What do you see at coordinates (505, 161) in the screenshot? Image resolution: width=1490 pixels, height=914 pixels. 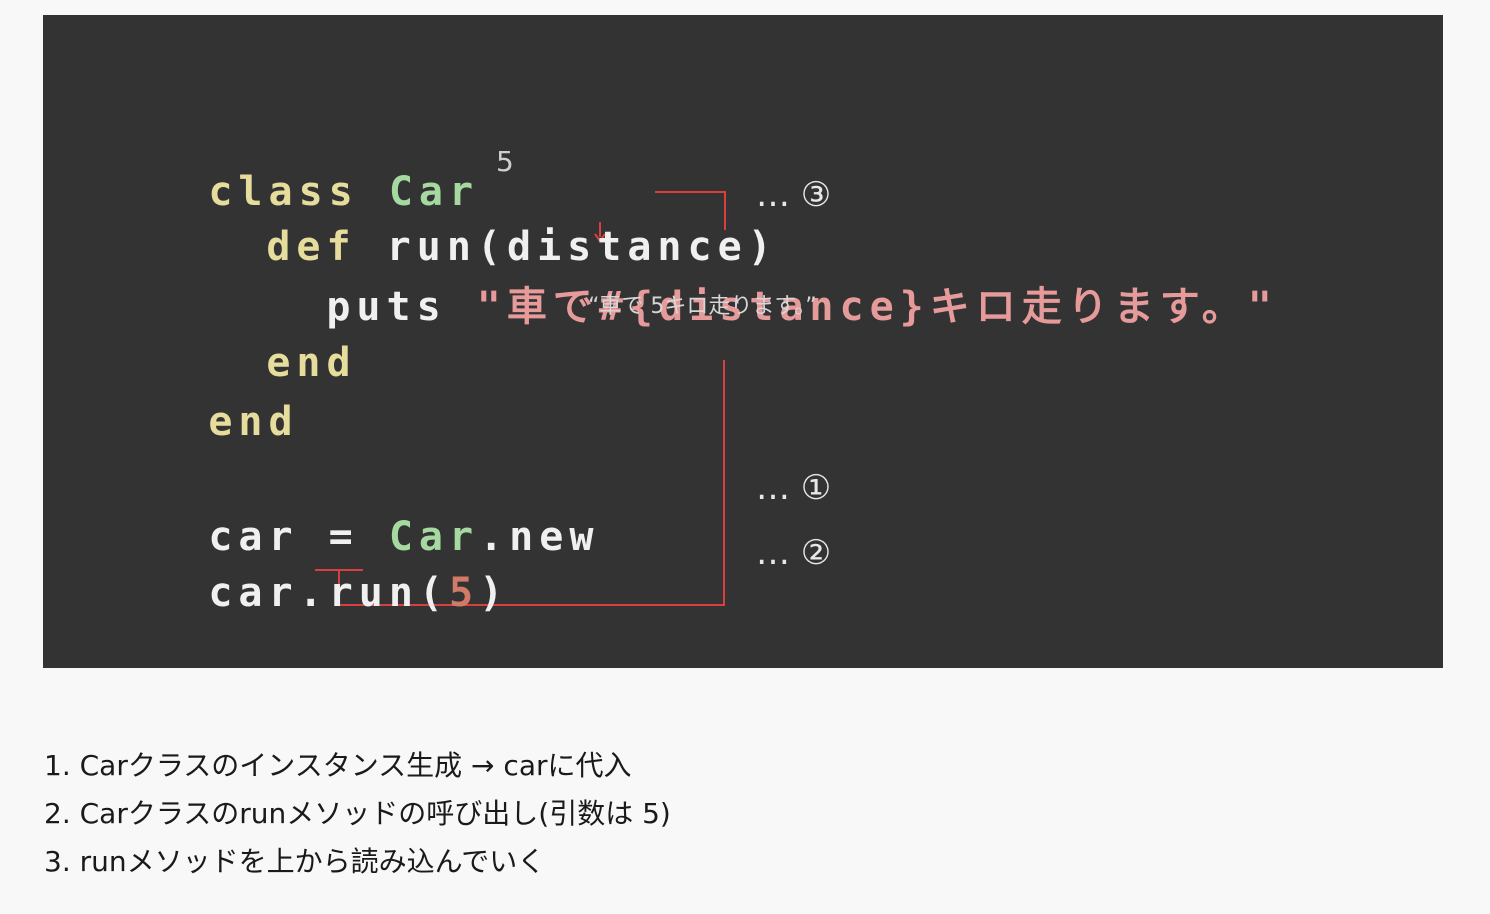 I see `param-value-hint: 5` at bounding box center [505, 161].